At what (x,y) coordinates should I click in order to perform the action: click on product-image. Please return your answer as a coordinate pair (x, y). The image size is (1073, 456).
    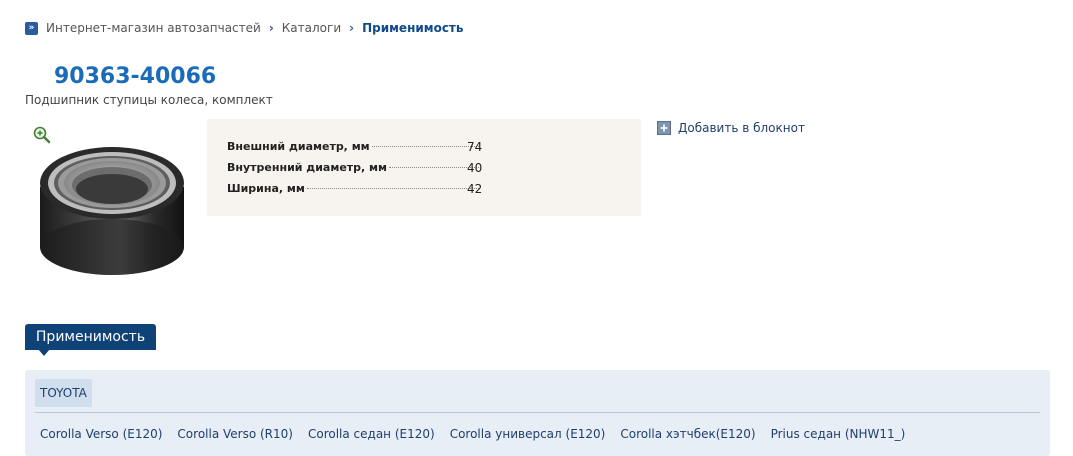
    Looking at the image, I should click on (112, 202).